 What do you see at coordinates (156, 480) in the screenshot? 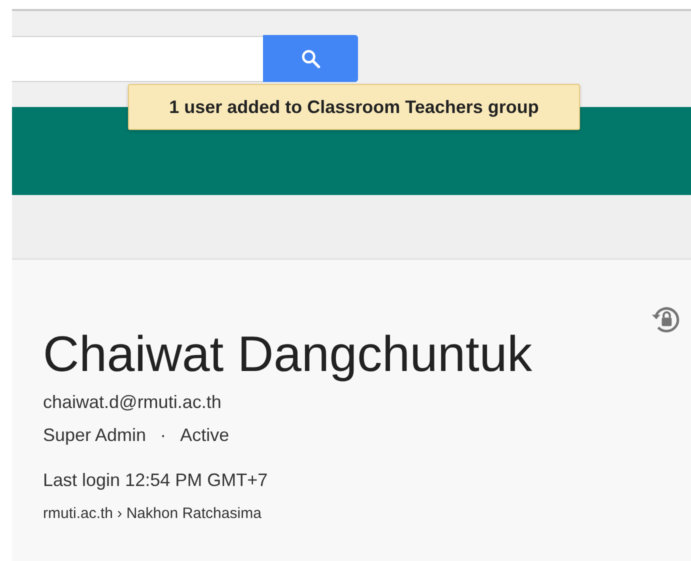
I see `last-login: Last login 12:54 PM GMT+7` at bounding box center [156, 480].